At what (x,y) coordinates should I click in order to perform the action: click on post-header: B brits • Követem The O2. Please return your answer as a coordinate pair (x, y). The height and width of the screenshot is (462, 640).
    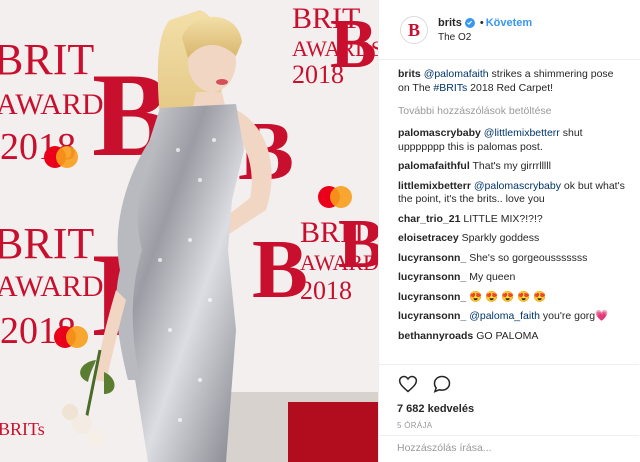
    Looking at the image, I should click on (509, 30).